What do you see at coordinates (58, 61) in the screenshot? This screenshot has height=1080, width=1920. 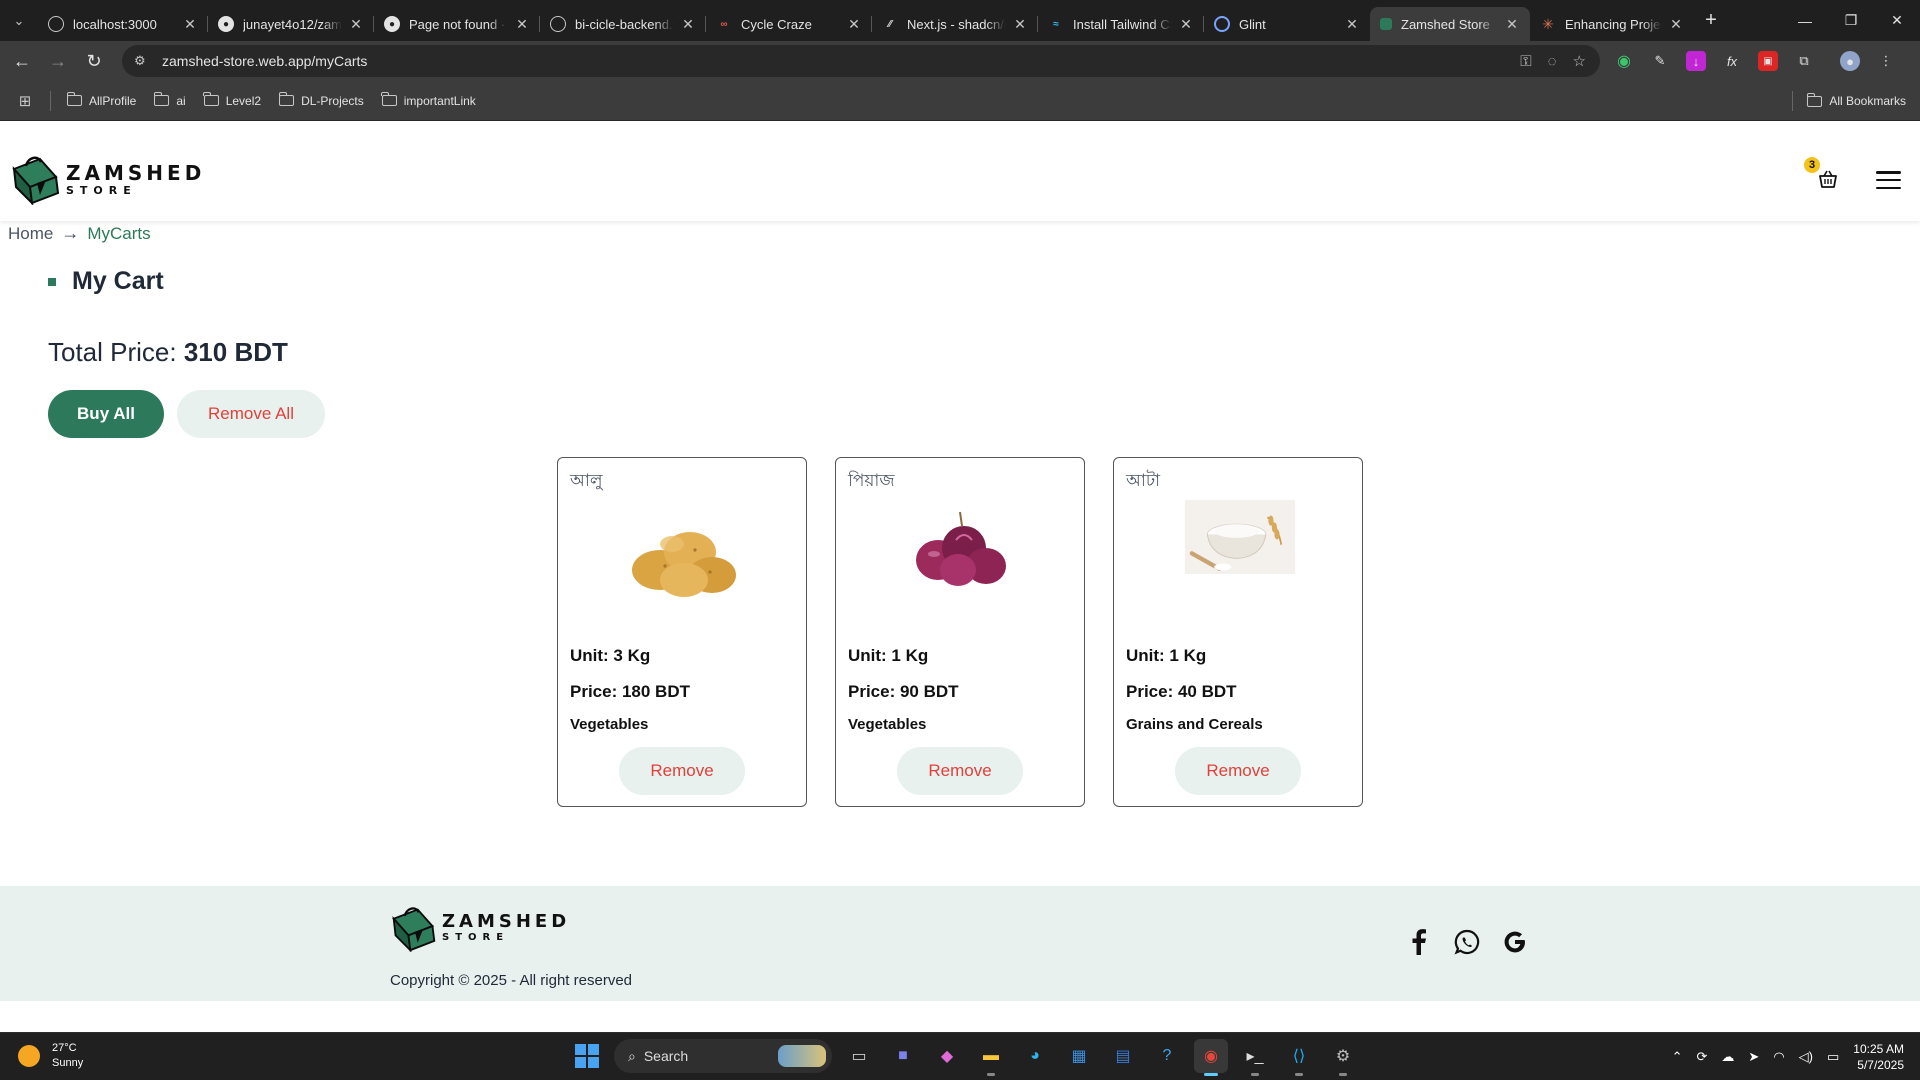 I see `forward-icon: →` at bounding box center [58, 61].